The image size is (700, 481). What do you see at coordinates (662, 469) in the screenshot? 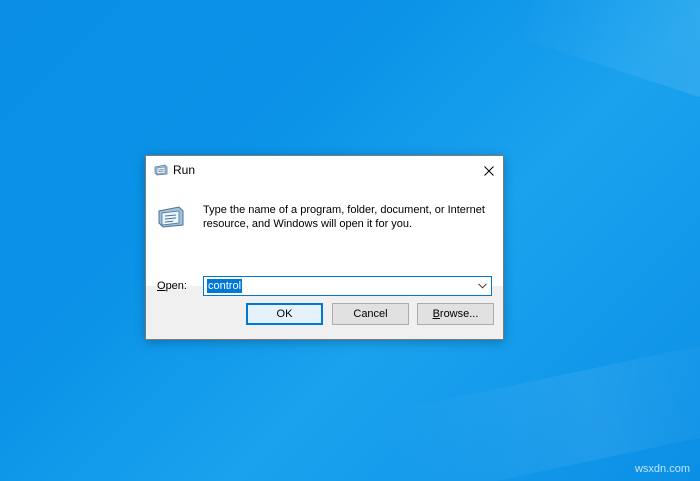
I see `watermark: wsxdn.com` at bounding box center [662, 469].